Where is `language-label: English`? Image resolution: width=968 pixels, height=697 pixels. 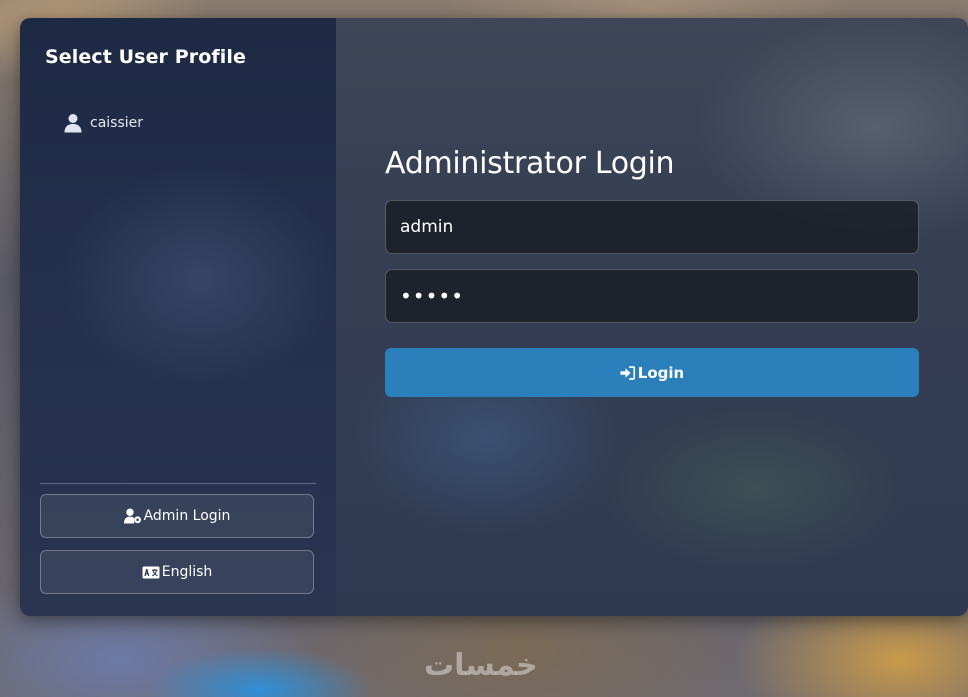 language-label: English is located at coordinates (187, 572).